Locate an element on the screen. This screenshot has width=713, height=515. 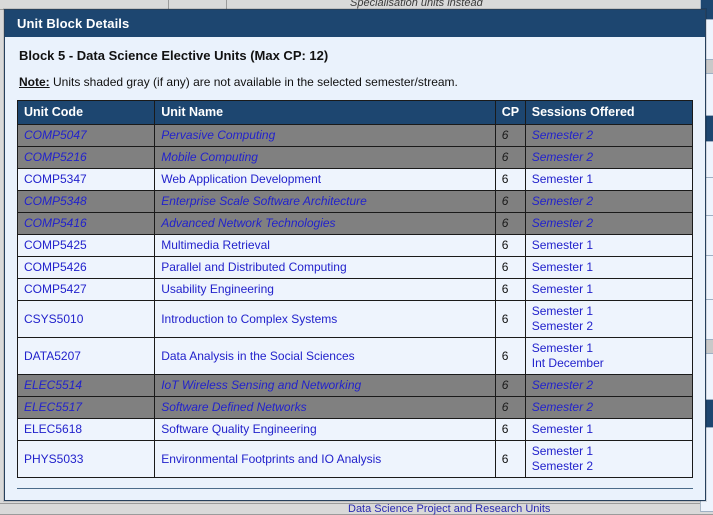
cell-unit-name: Usability Engineering is located at coordinates (325, 289).